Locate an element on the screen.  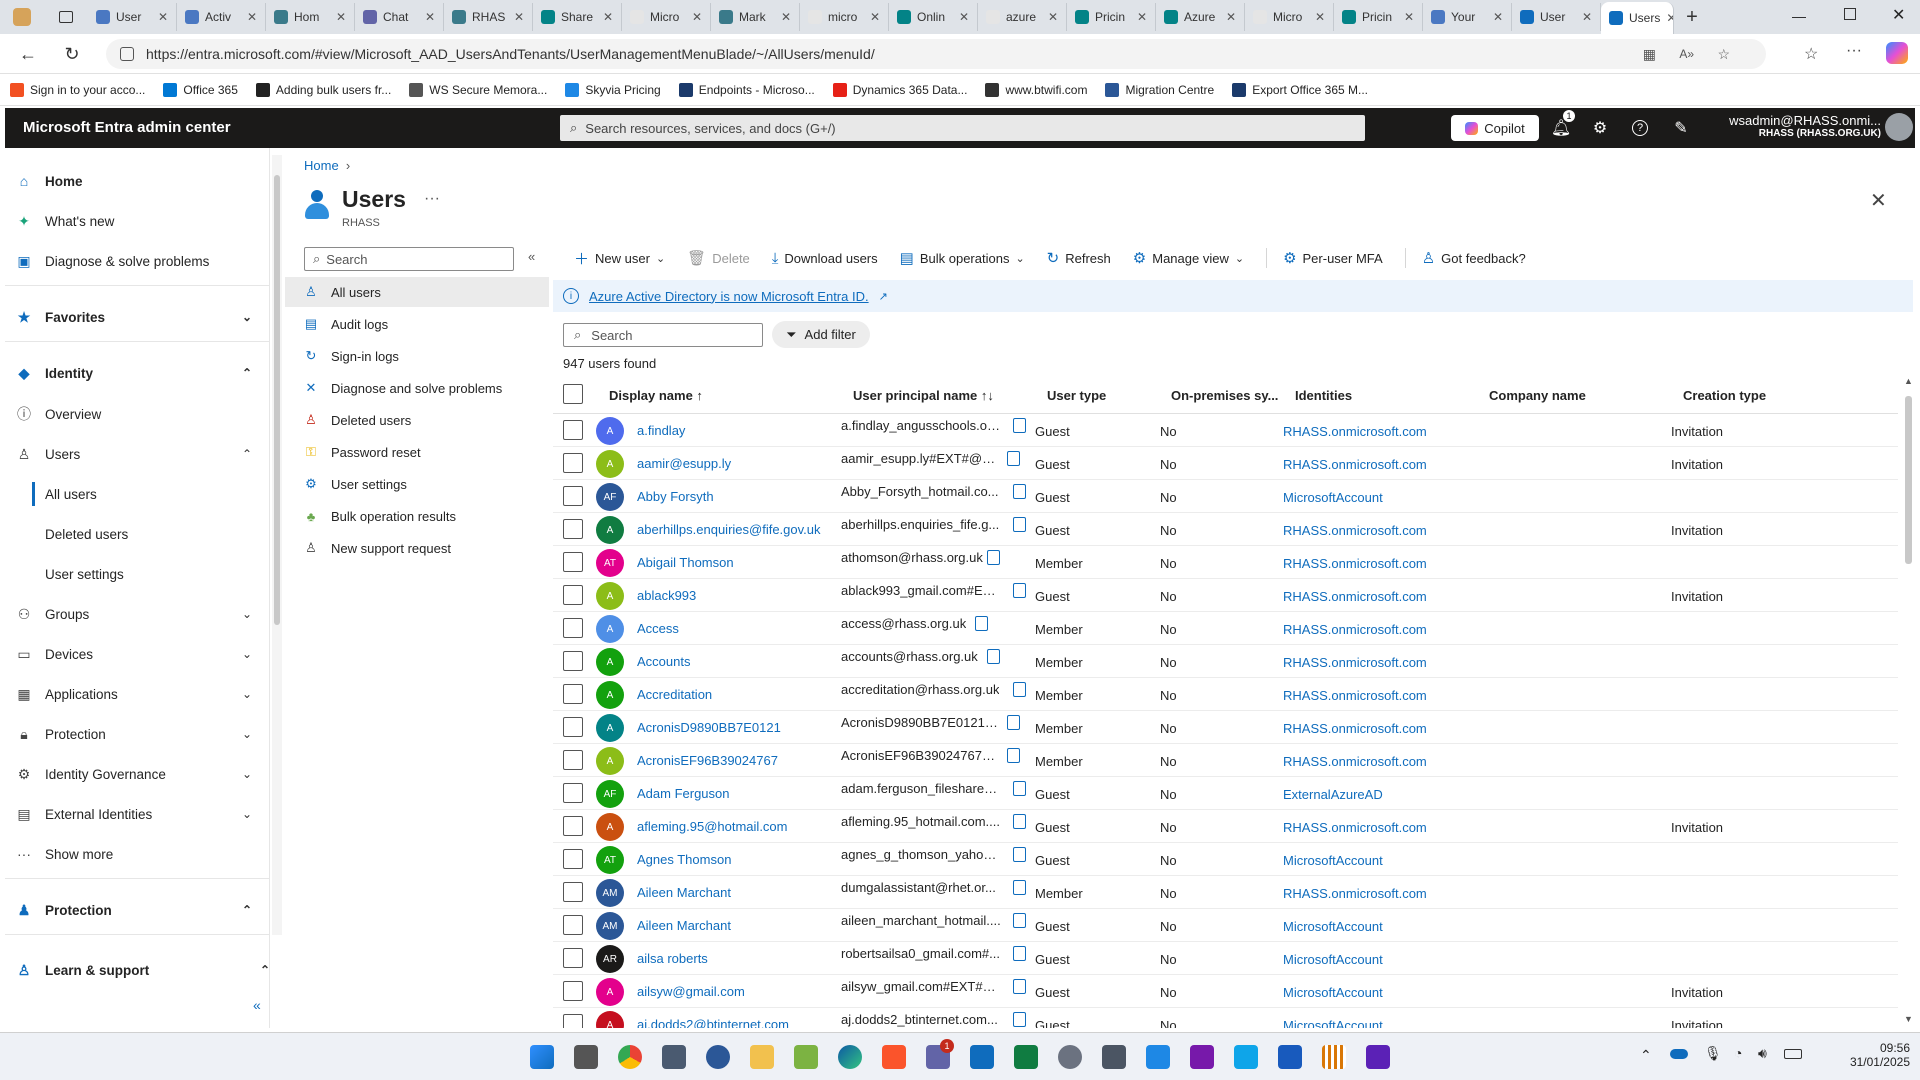
nav-devices: ▭ Devices ⌄ is located at coordinates (137, 654).